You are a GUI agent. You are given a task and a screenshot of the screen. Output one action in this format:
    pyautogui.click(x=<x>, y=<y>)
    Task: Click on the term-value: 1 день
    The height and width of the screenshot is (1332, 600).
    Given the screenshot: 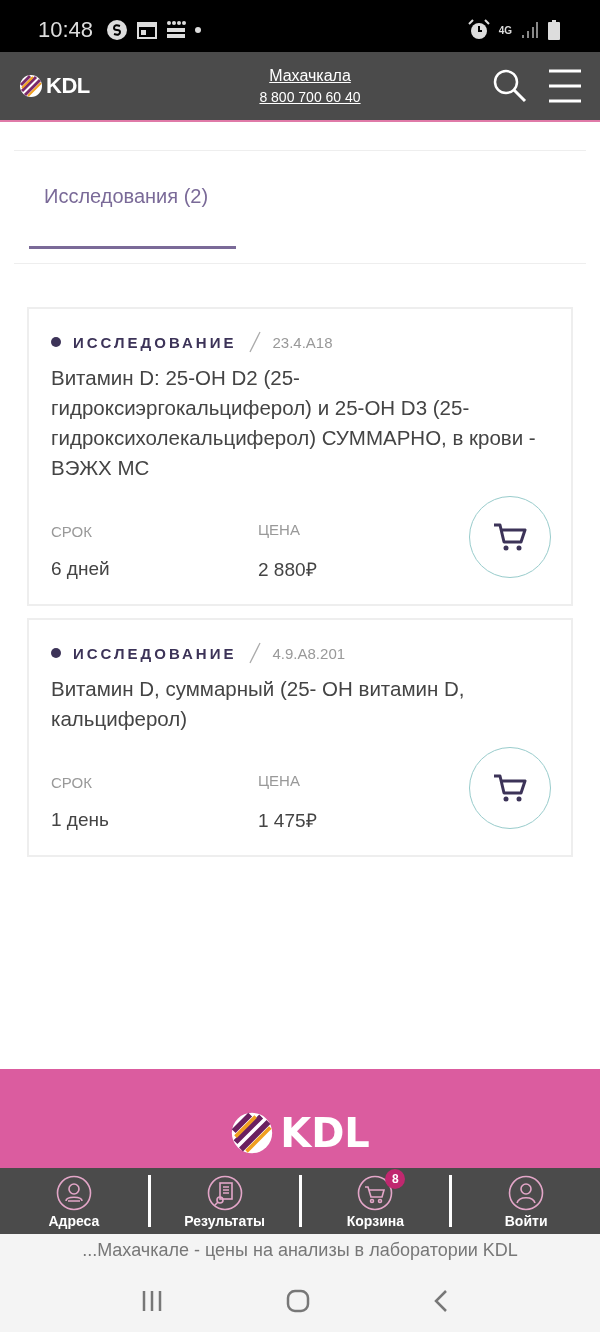 What is the action you would take?
    pyautogui.click(x=80, y=820)
    